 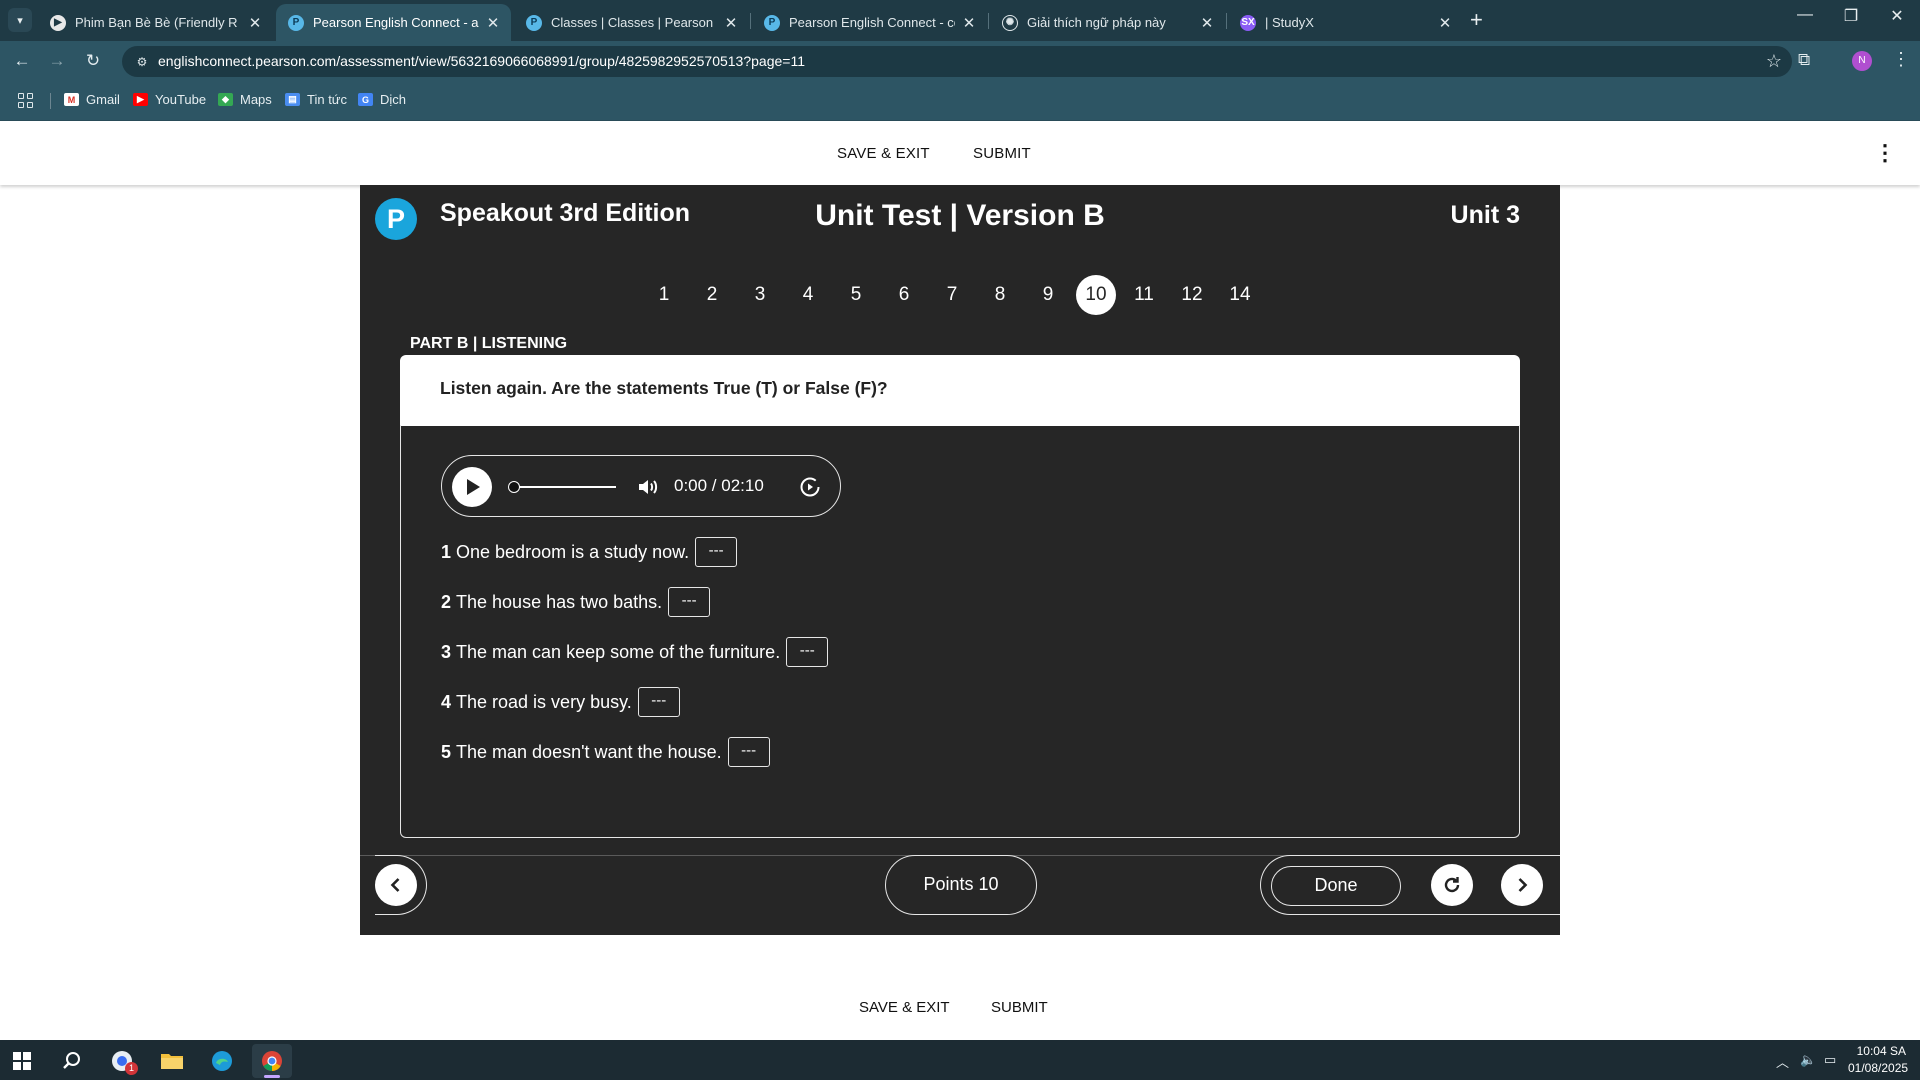 I want to click on statement-row: 4 The road is very busy. ---, so click(x=560, y=702).